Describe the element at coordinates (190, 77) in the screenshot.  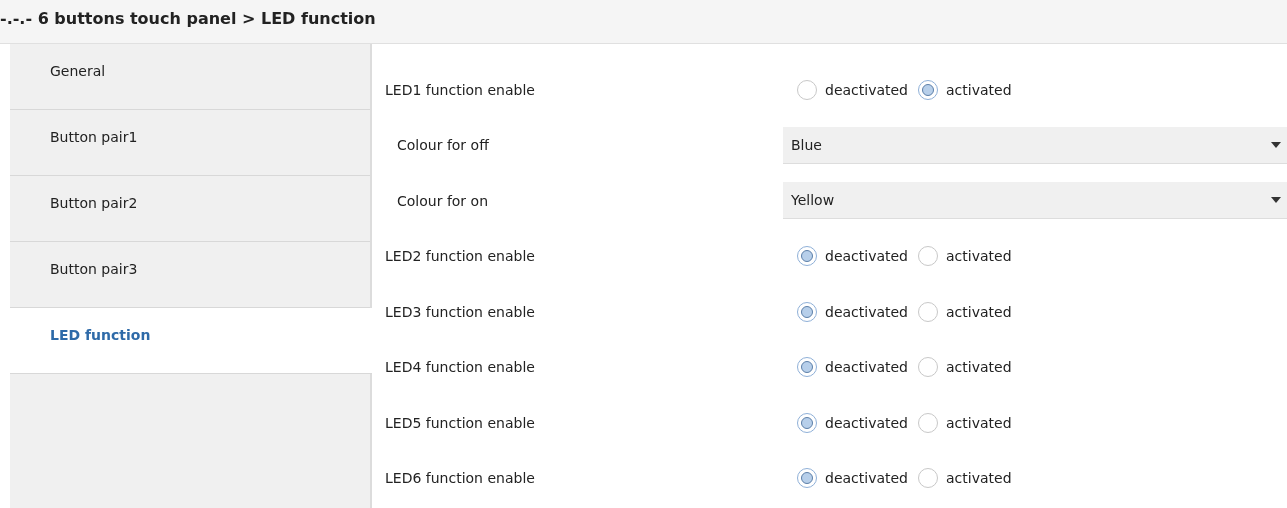
I see `sidebar-item: General` at that location.